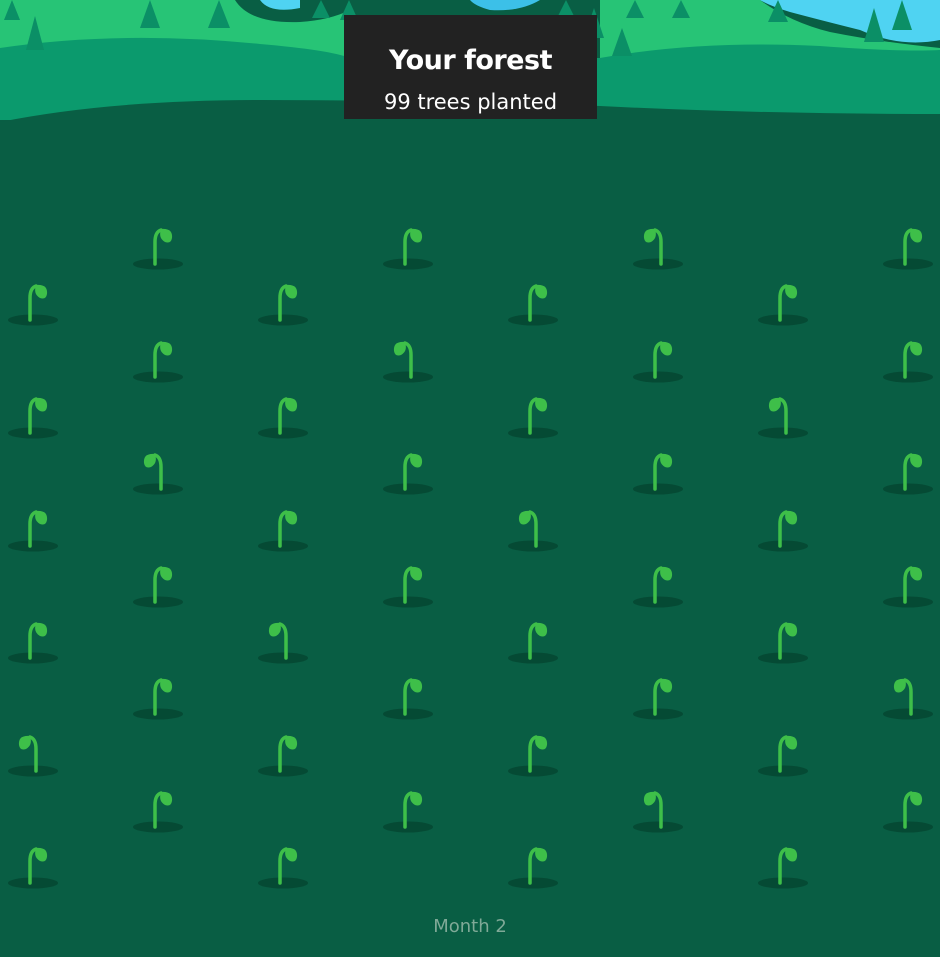 Image resolution: width=940 pixels, height=957 pixels. I want to click on trees-planted-count: 99 trees planted, so click(470, 102).